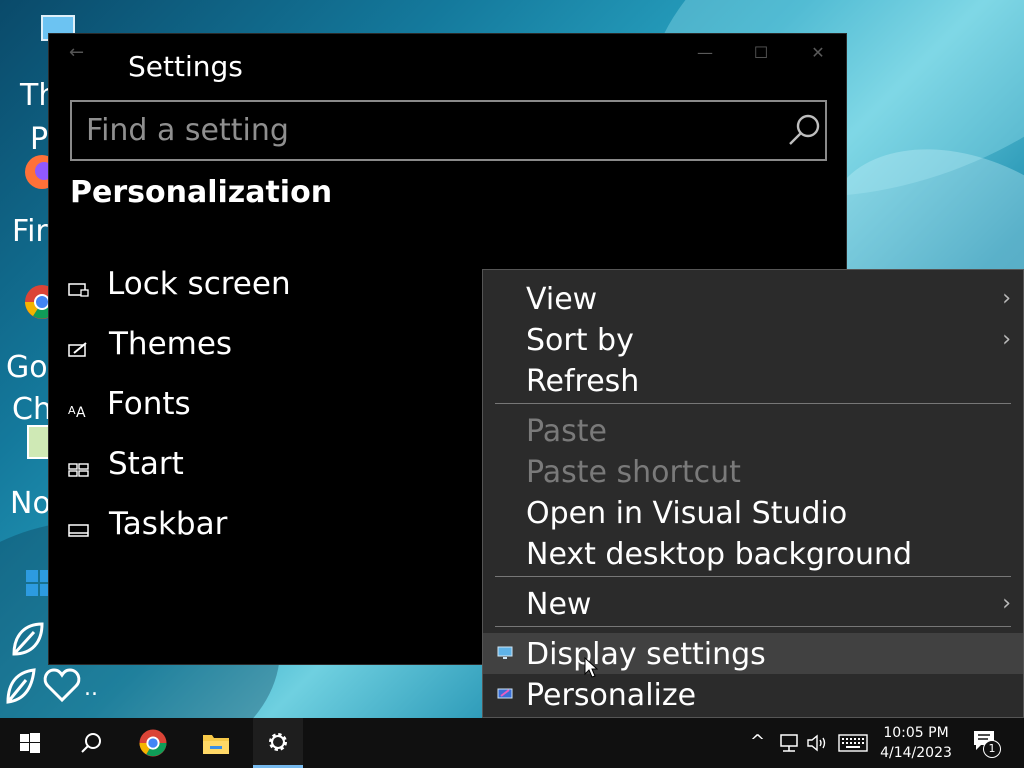  Describe the element at coordinates (201, 192) in the screenshot. I see `page-title: Personalization` at that location.